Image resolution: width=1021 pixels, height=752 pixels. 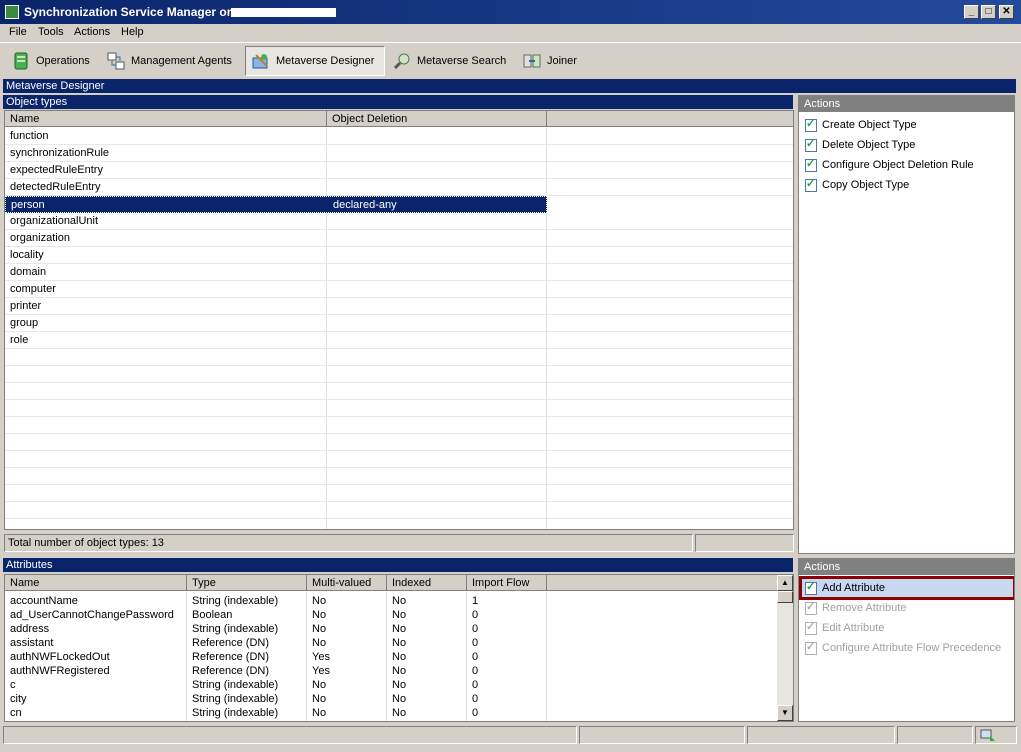 I want to click on management-agents-button: Management Agents, so click(x=170, y=61).